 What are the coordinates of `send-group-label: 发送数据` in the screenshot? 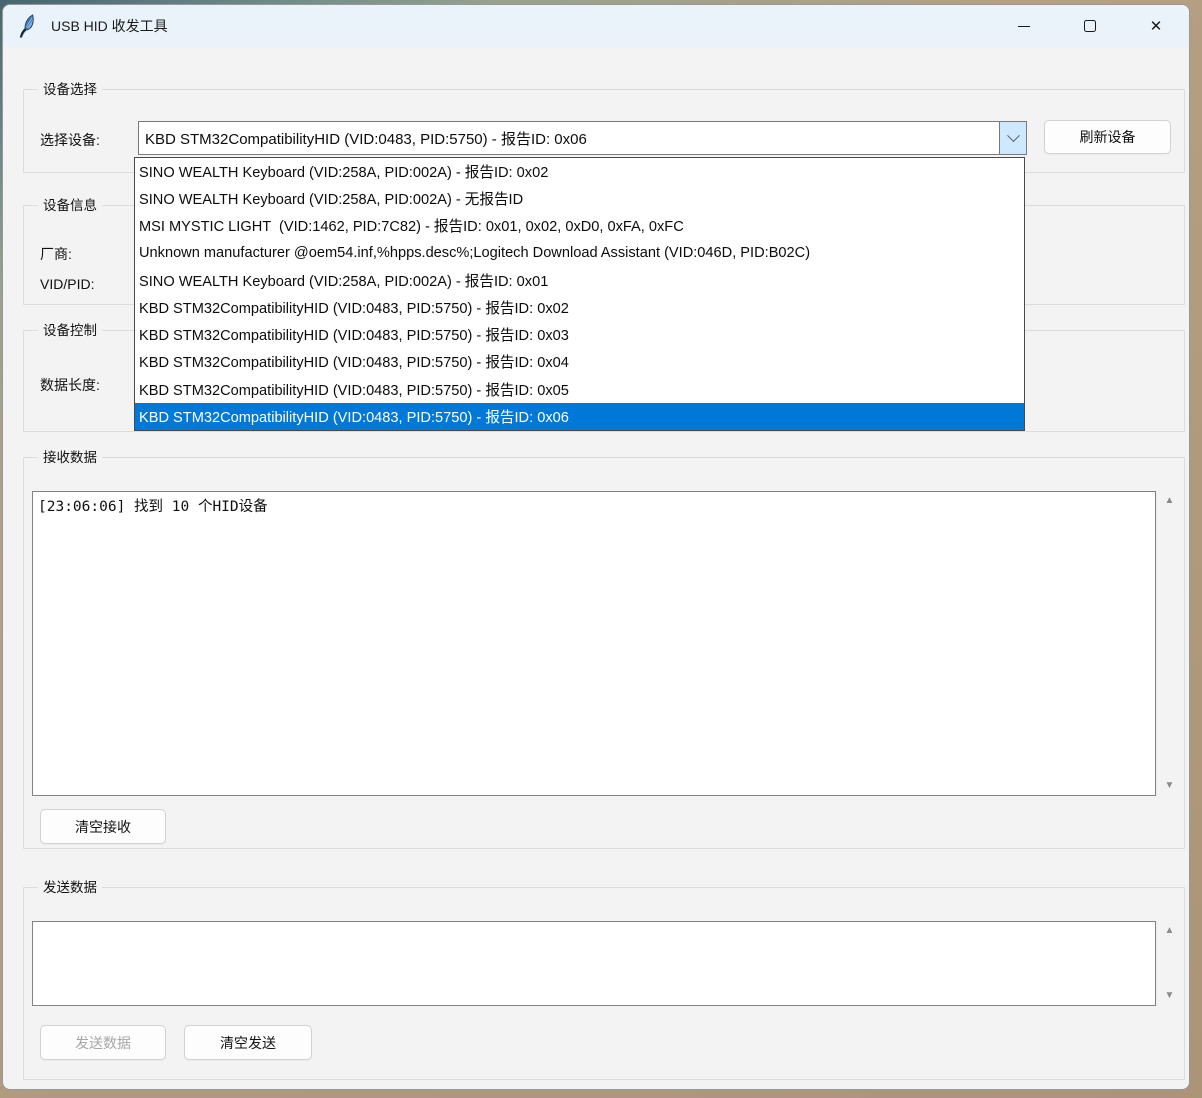 It's located at (70, 888).